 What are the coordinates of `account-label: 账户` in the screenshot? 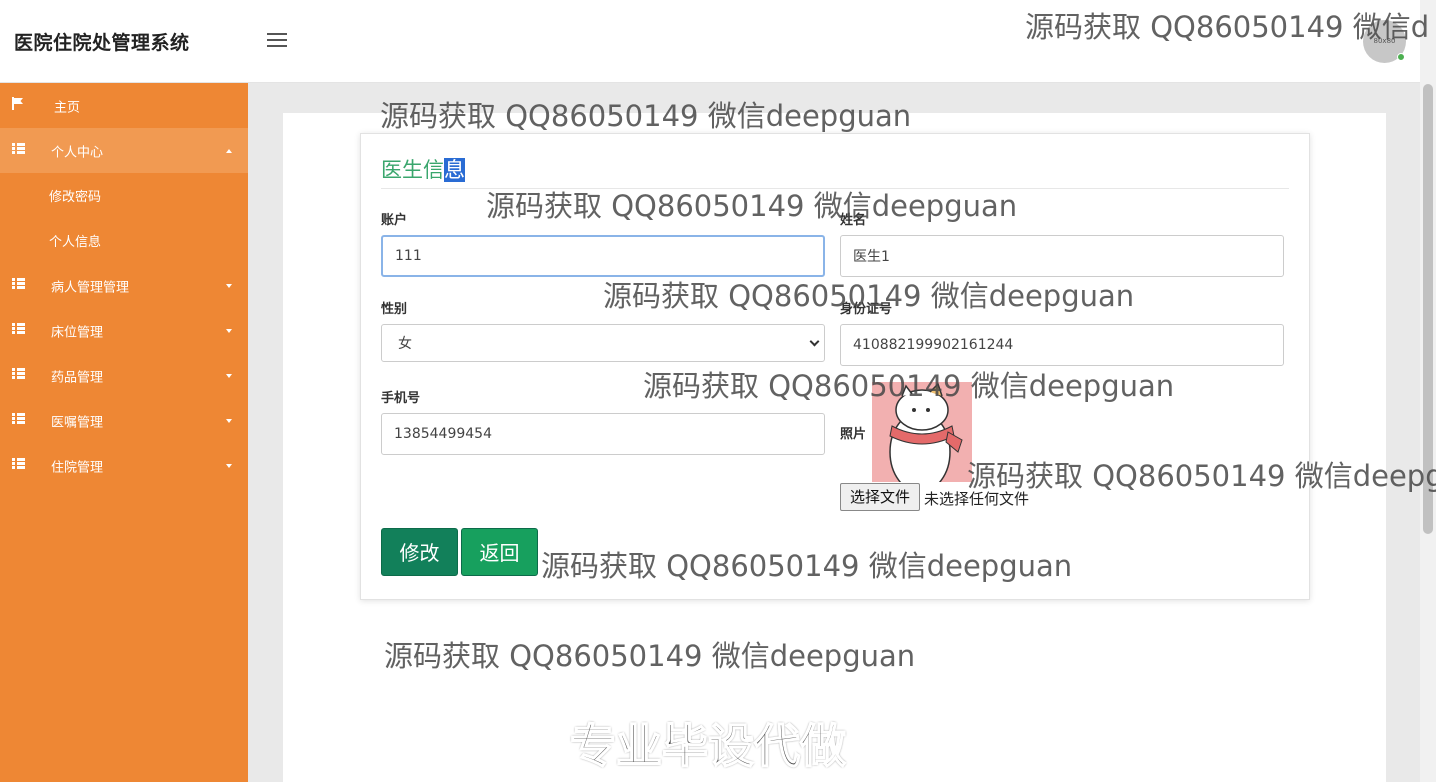 It's located at (394, 220).